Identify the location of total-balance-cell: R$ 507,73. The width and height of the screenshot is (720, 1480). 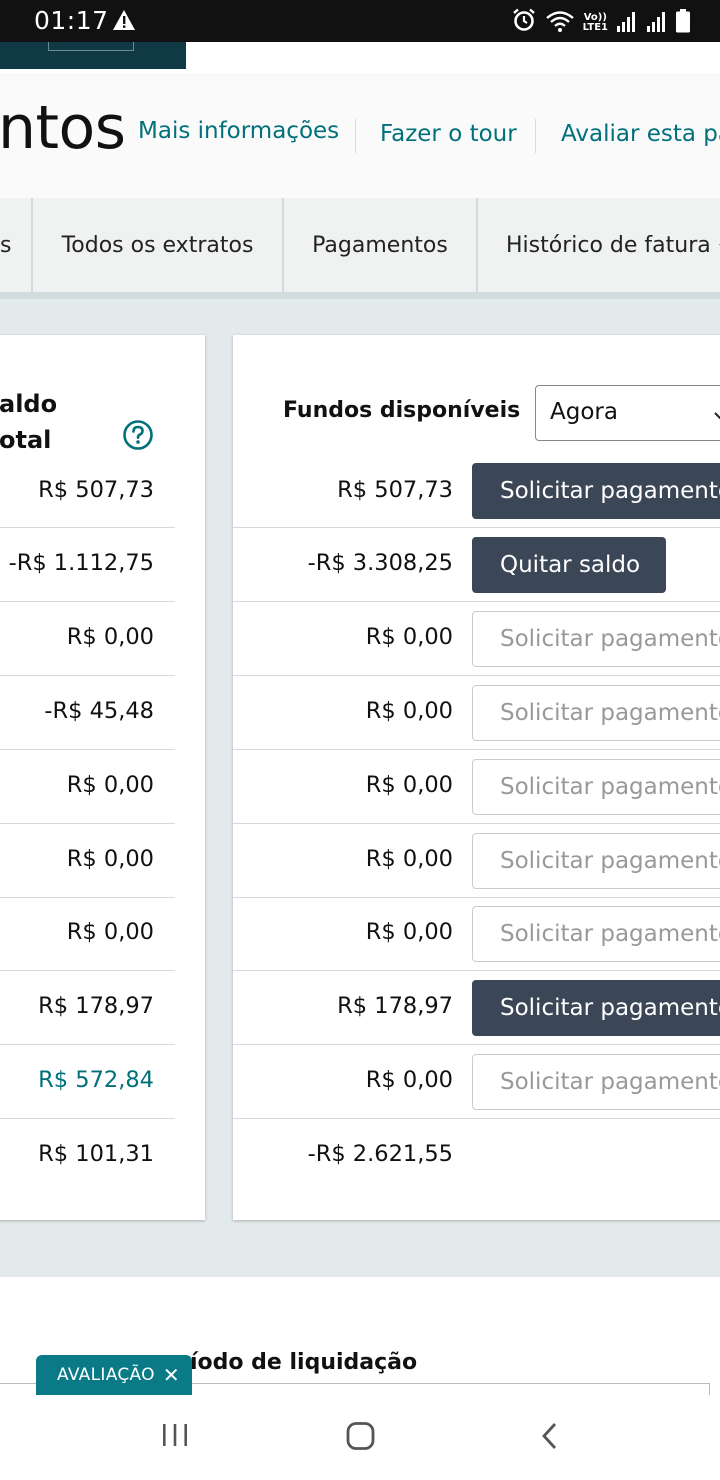
(96, 490).